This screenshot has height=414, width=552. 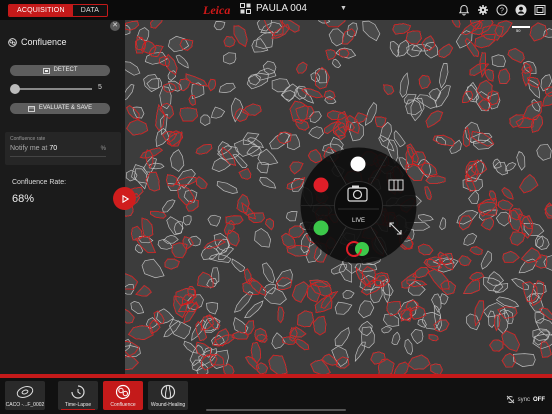 I want to click on tile-underline, so click(x=78, y=409).